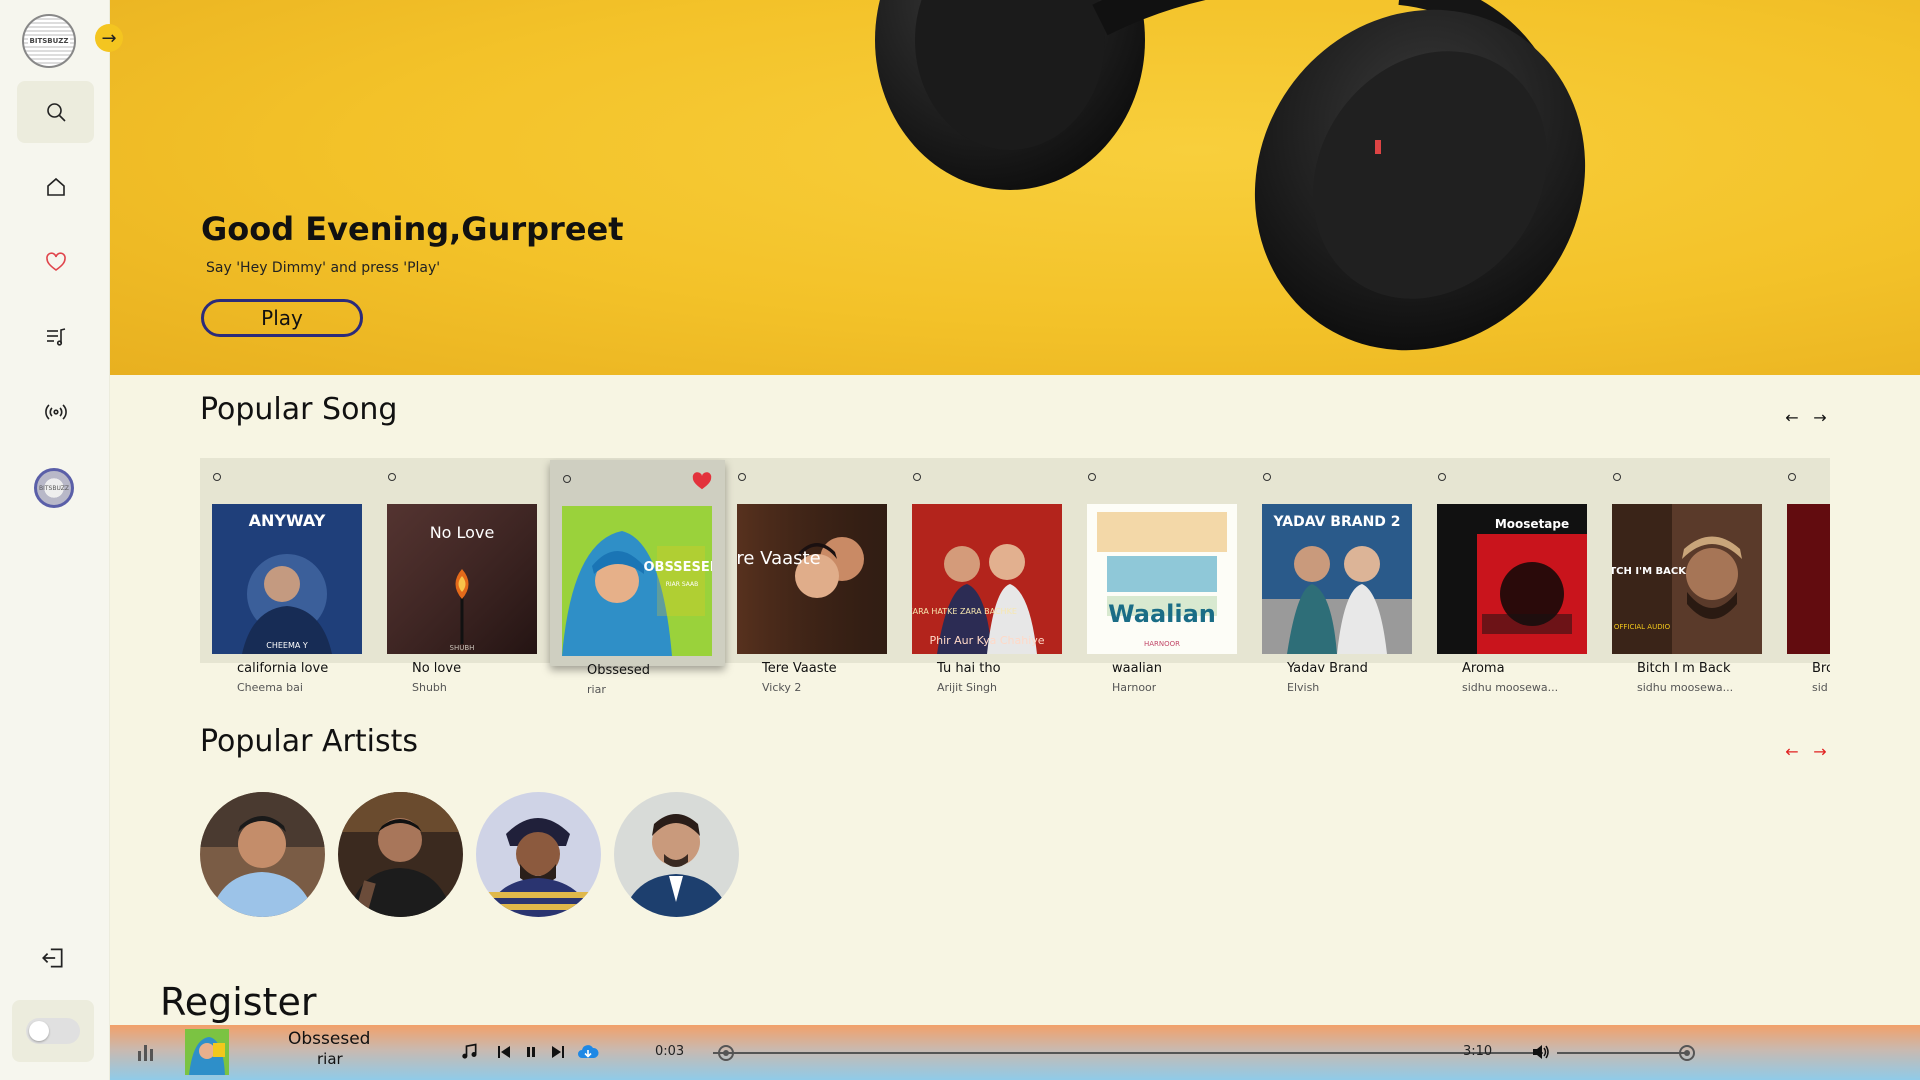 This screenshot has height=1080, width=1920. What do you see at coordinates (282, 318) in the screenshot?
I see `hero-play-button: Play` at bounding box center [282, 318].